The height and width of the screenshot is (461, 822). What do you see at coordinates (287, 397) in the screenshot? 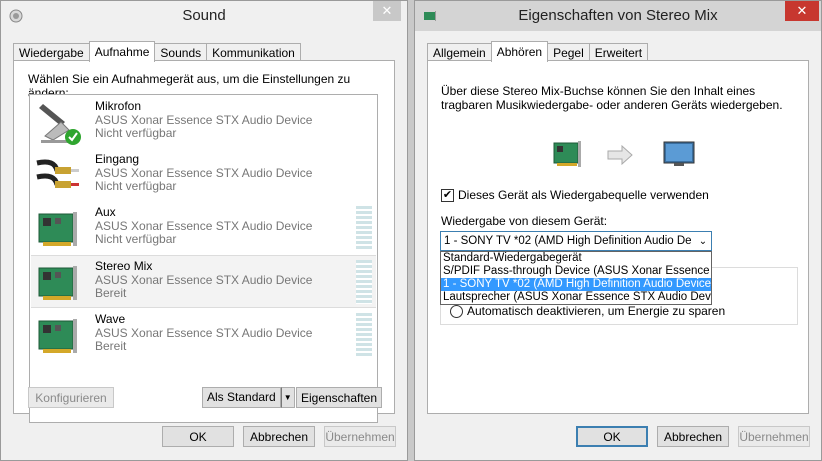
I see `chevron-down-icon: ▼` at bounding box center [287, 397].